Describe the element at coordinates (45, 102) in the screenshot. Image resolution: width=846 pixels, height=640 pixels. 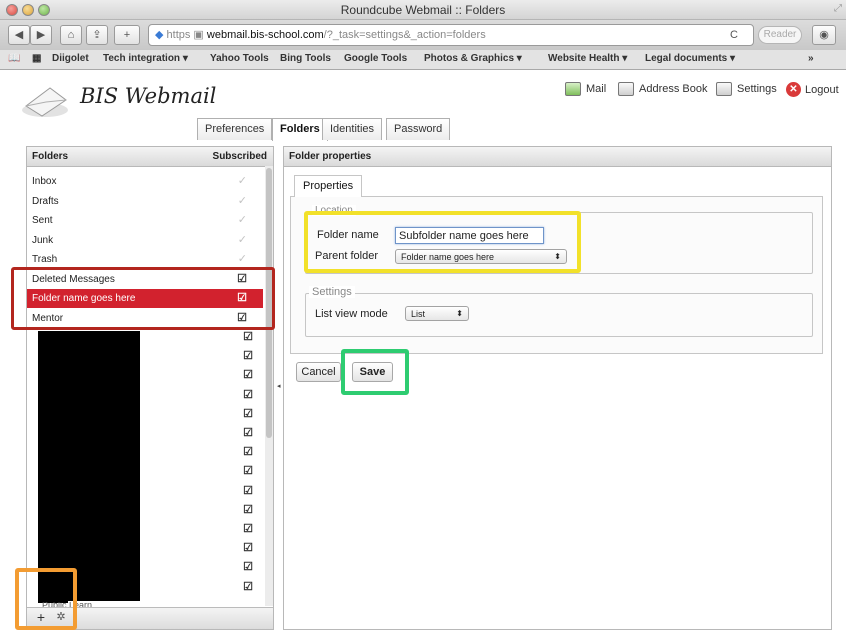
I see `logo-envelope-icon` at that location.